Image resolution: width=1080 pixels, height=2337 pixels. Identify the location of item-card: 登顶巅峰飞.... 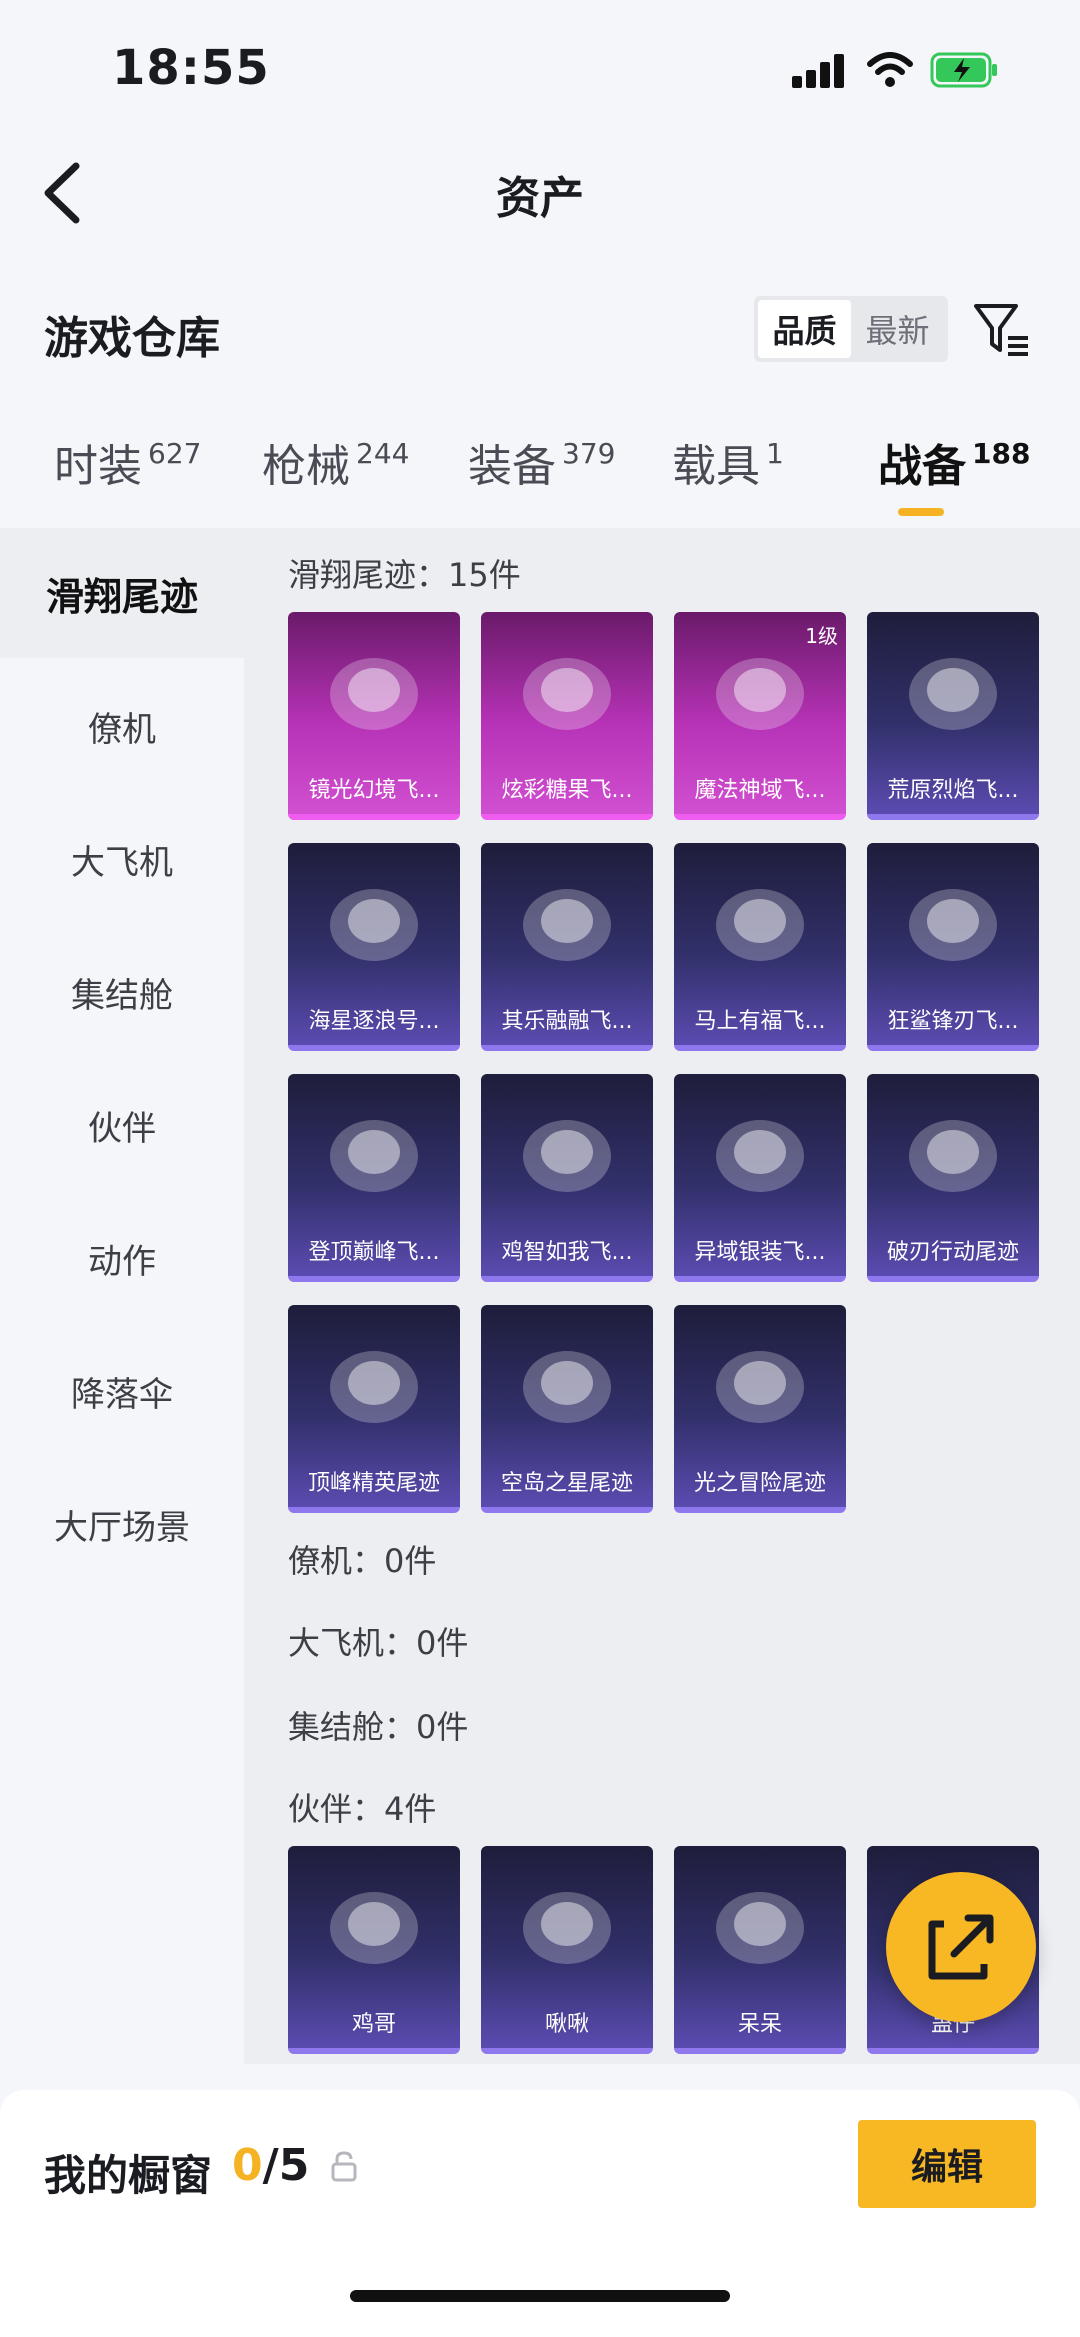
(374, 1178).